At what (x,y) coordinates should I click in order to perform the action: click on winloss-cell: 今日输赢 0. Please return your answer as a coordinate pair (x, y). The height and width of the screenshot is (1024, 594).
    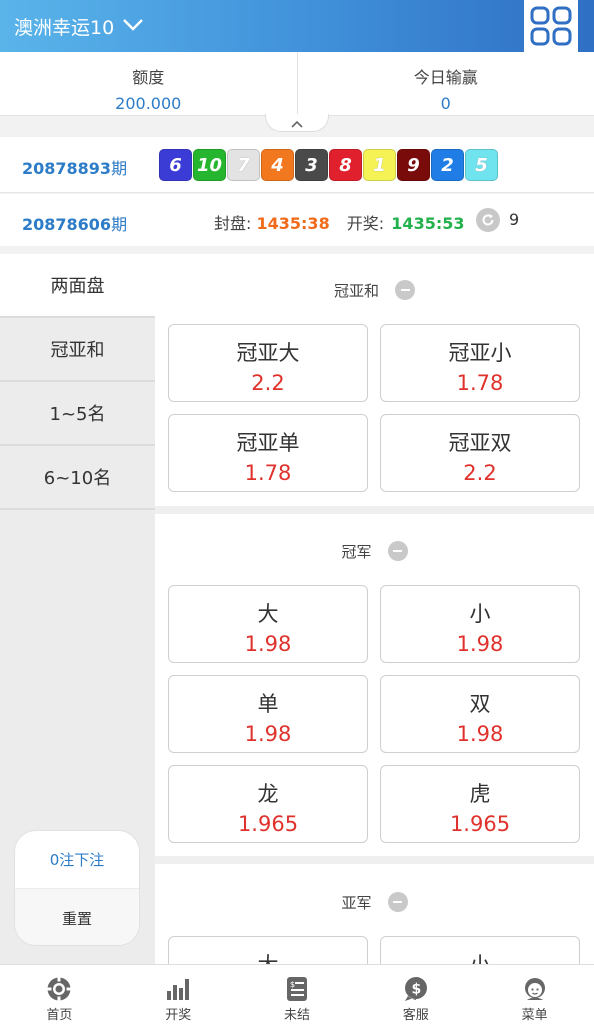
    Looking at the image, I should click on (445, 83).